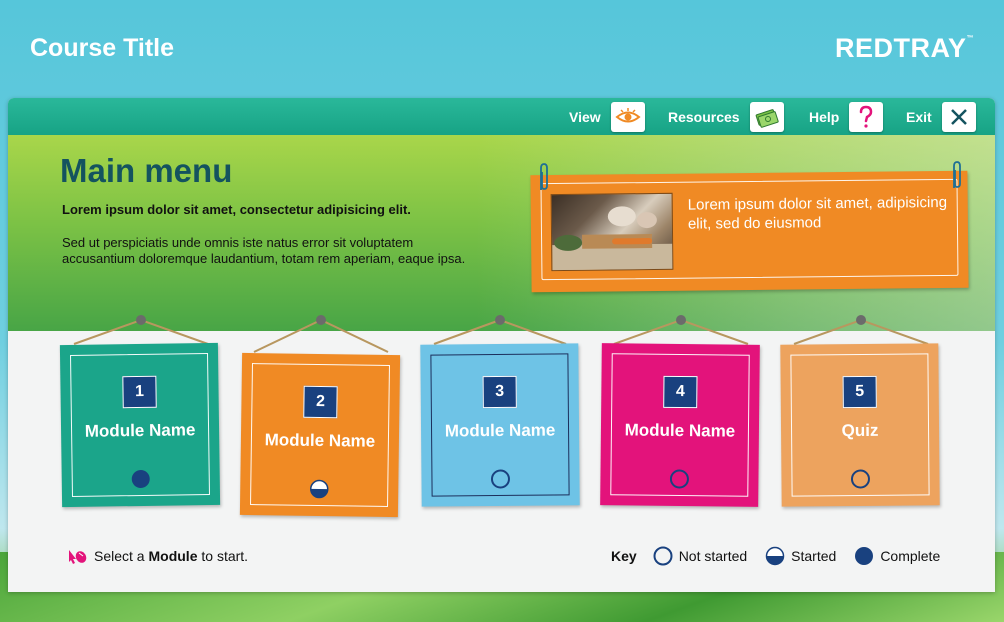  Describe the element at coordinates (859, 392) in the screenshot. I see `module-number: 5` at that location.